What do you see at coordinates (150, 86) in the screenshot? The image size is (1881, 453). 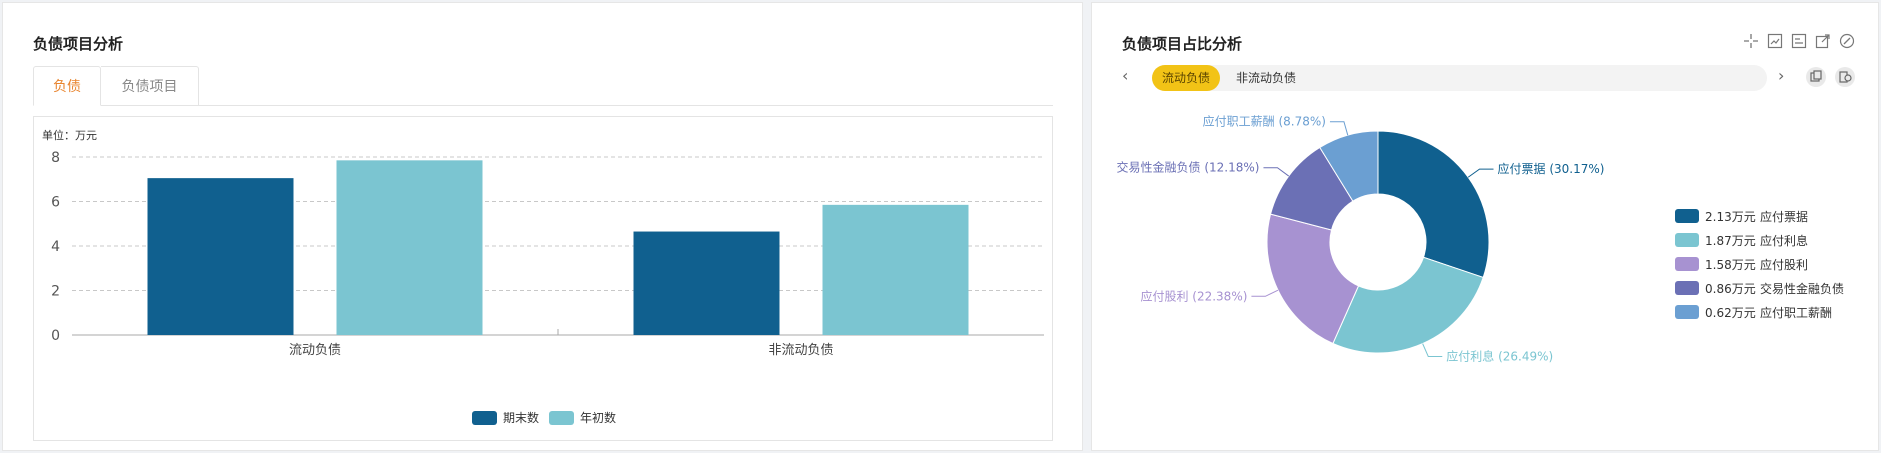 I see `tab-liability-items: 负债项目` at bounding box center [150, 86].